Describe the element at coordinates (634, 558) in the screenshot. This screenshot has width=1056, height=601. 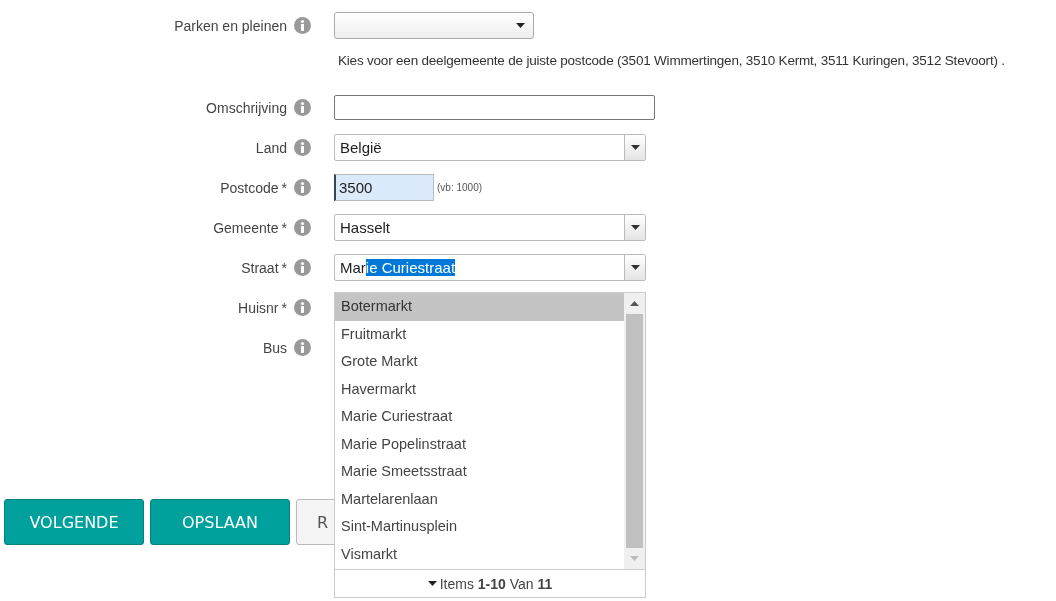
I see `scroll-down-icon` at that location.